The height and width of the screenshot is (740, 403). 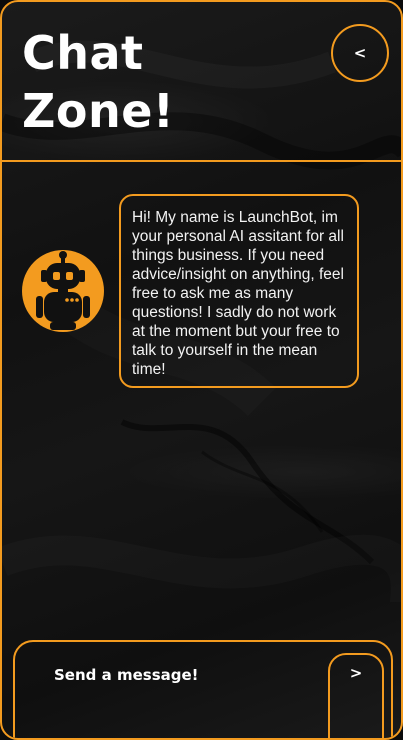 I want to click on back-button: <, so click(x=360, y=53).